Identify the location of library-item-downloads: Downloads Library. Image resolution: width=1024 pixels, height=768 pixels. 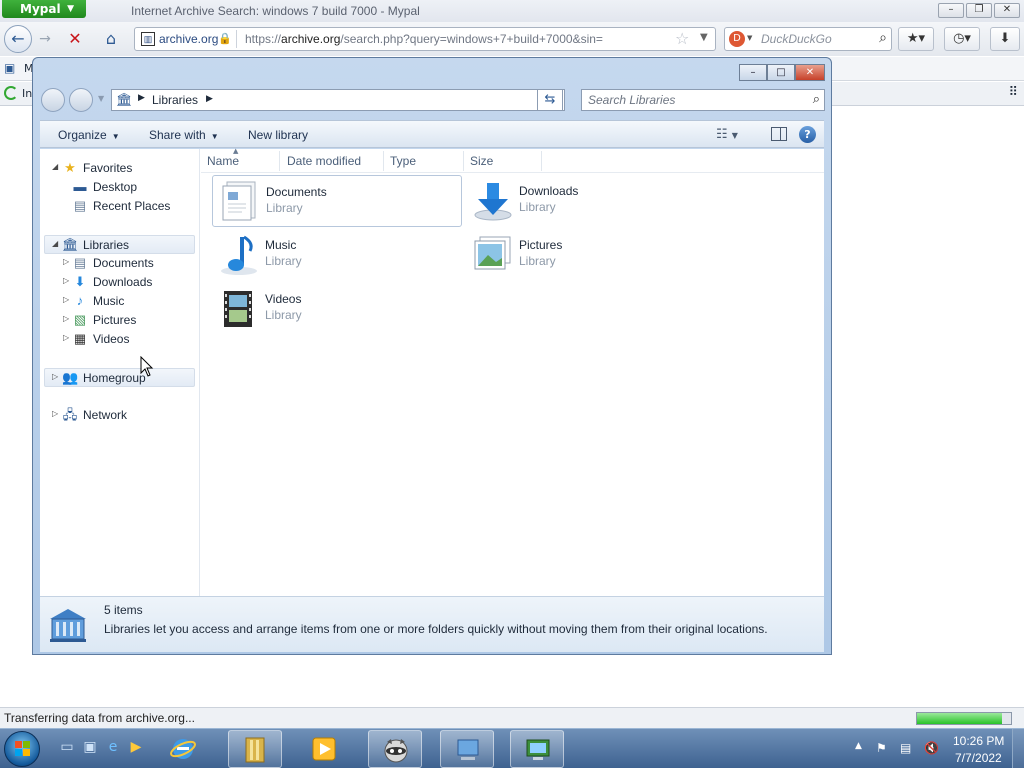
(591, 201).